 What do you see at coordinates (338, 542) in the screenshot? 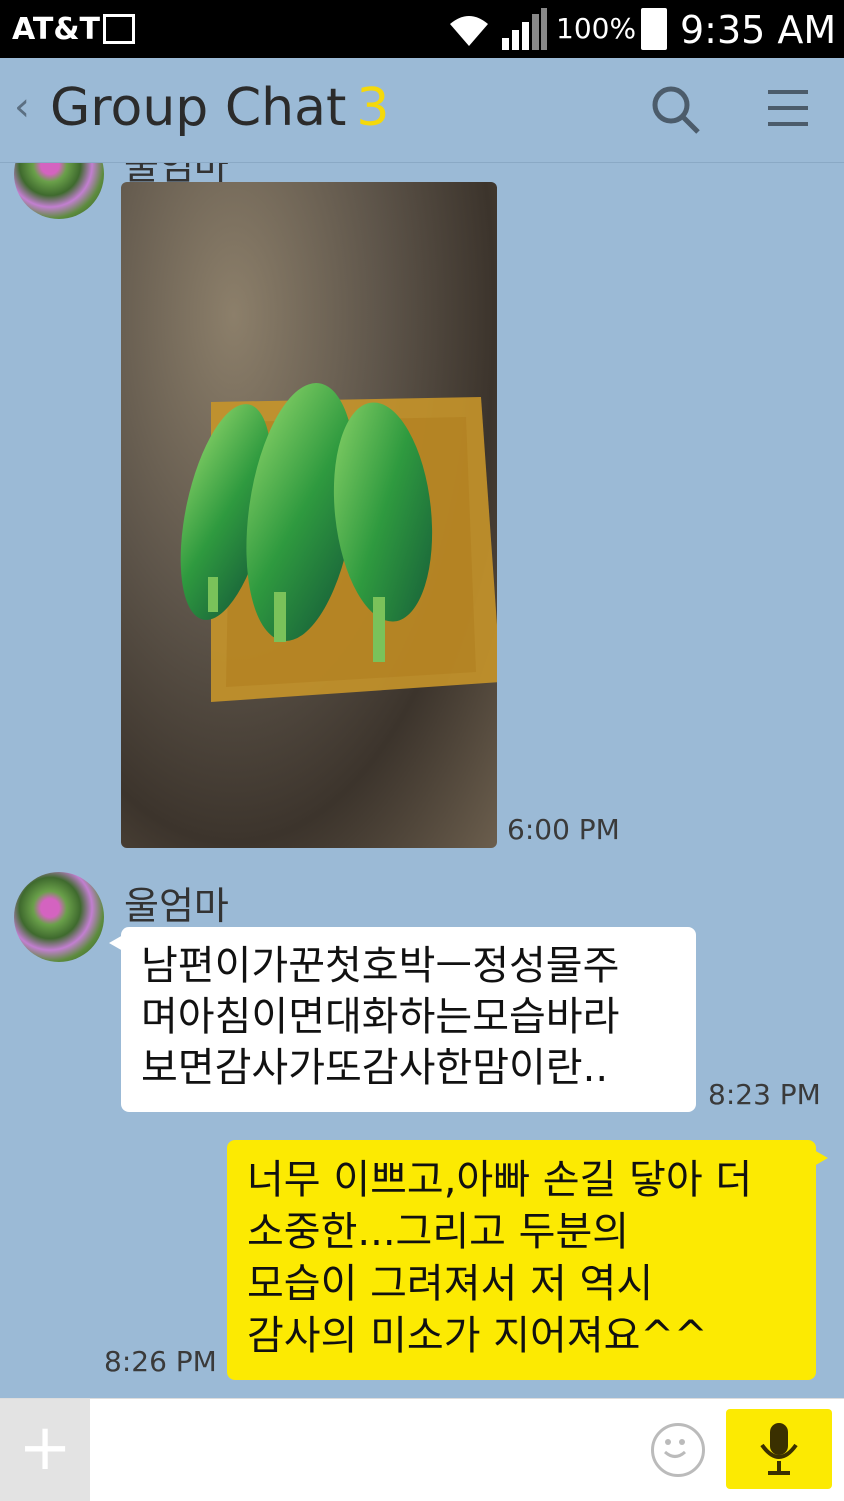
I see `zucchini-image` at bounding box center [338, 542].